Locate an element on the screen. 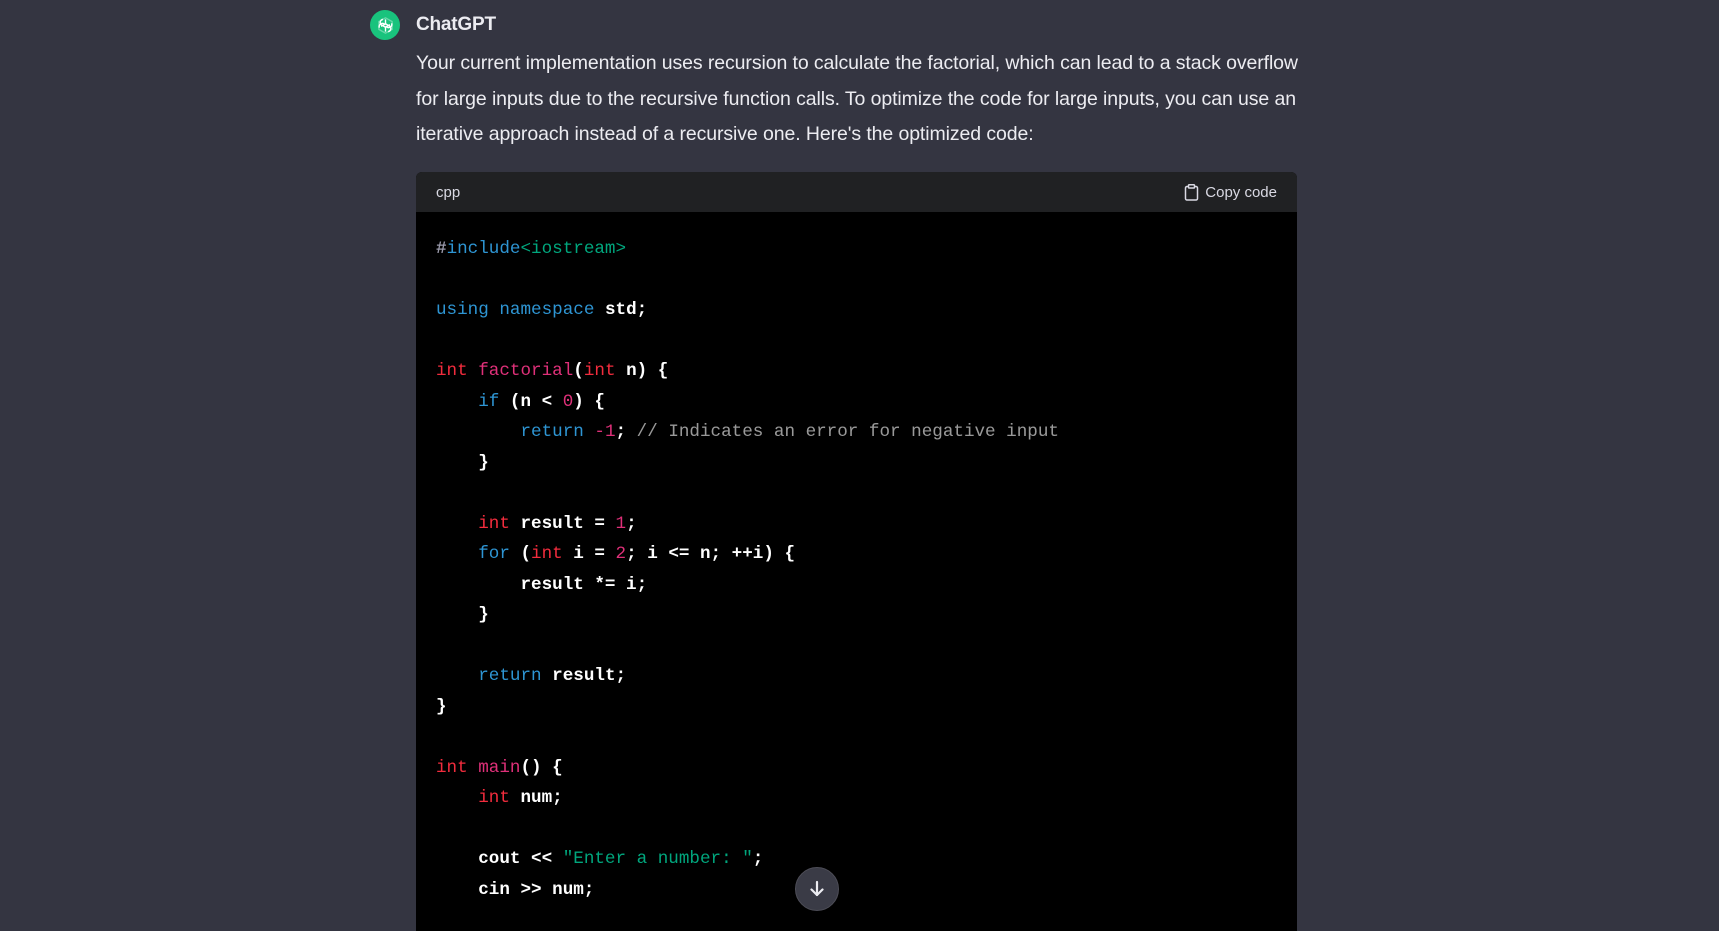 The image size is (1719, 931). clipboard-icon is located at coordinates (1192, 192).